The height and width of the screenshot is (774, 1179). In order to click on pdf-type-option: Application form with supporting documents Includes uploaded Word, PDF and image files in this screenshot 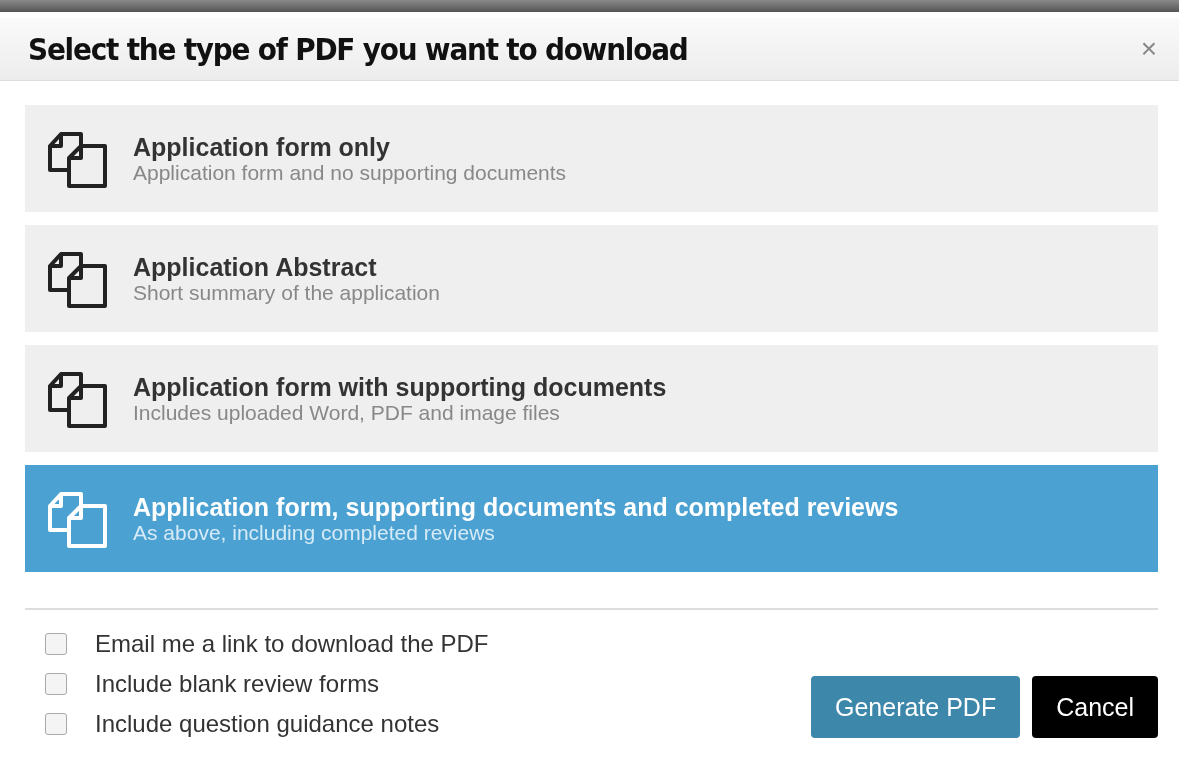, I will do `click(591, 398)`.